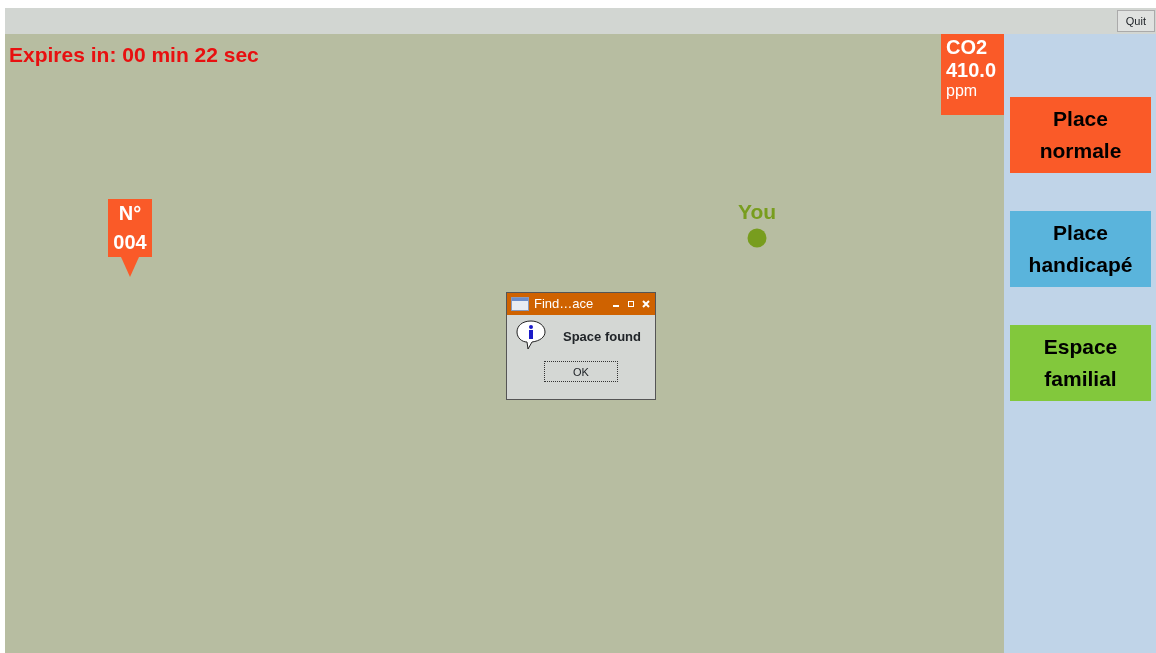  What do you see at coordinates (134, 55) in the screenshot?
I see `expiry-timer: Expires in: 00 min 22 sec` at bounding box center [134, 55].